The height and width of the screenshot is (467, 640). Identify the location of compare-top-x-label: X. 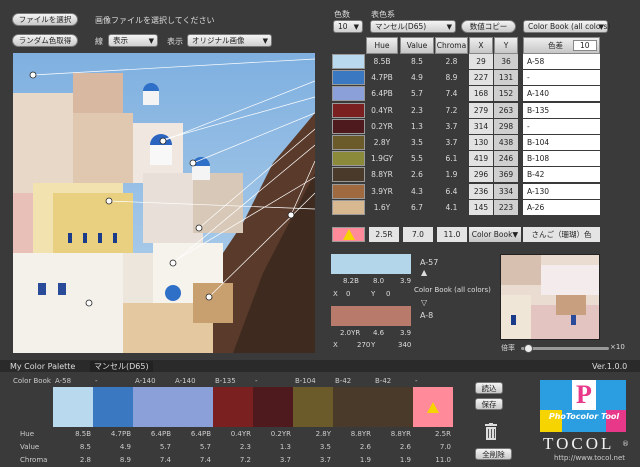
(335, 294).